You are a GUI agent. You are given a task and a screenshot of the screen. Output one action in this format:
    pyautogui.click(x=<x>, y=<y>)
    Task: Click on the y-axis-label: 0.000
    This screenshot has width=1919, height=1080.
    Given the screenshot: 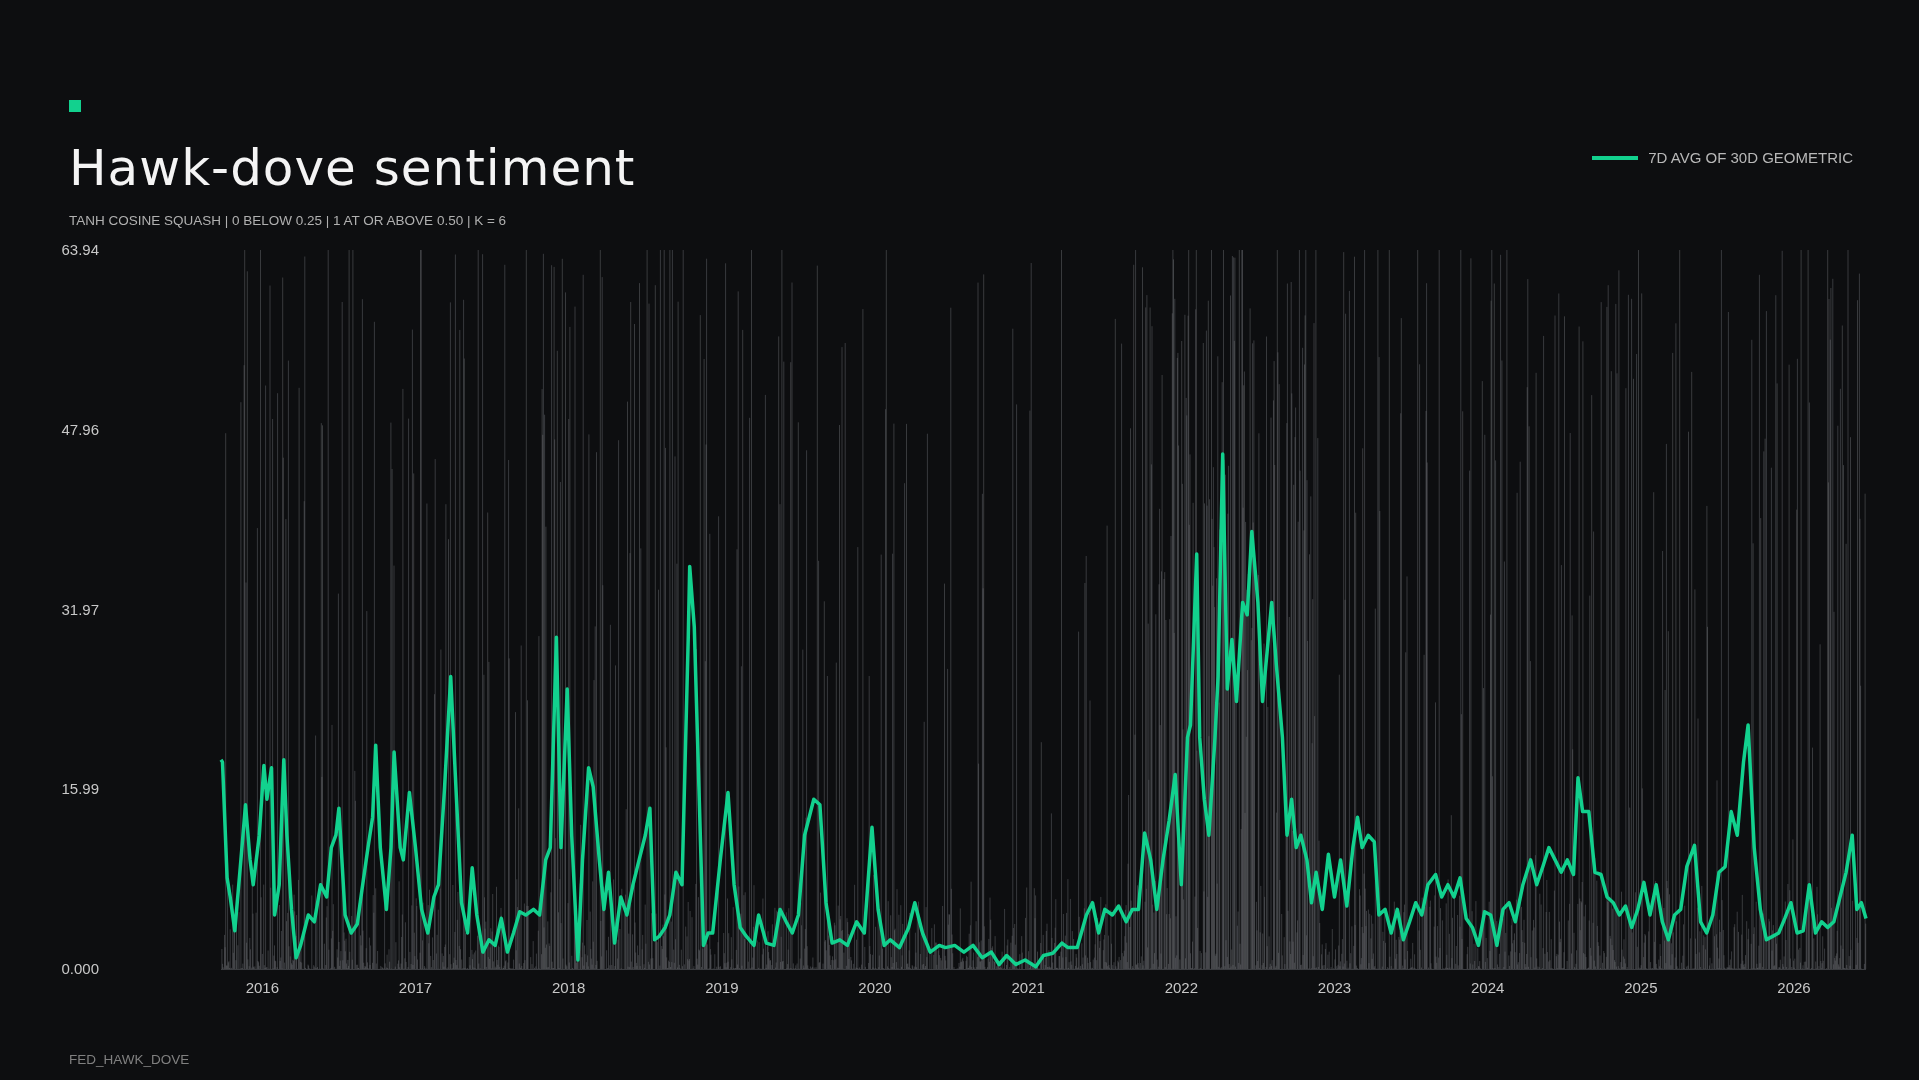 What is the action you would take?
    pyautogui.click(x=80, y=968)
    